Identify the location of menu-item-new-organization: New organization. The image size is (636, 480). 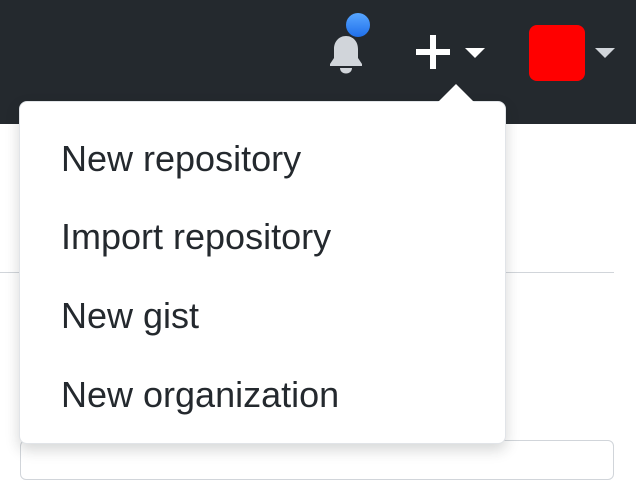
(200, 395).